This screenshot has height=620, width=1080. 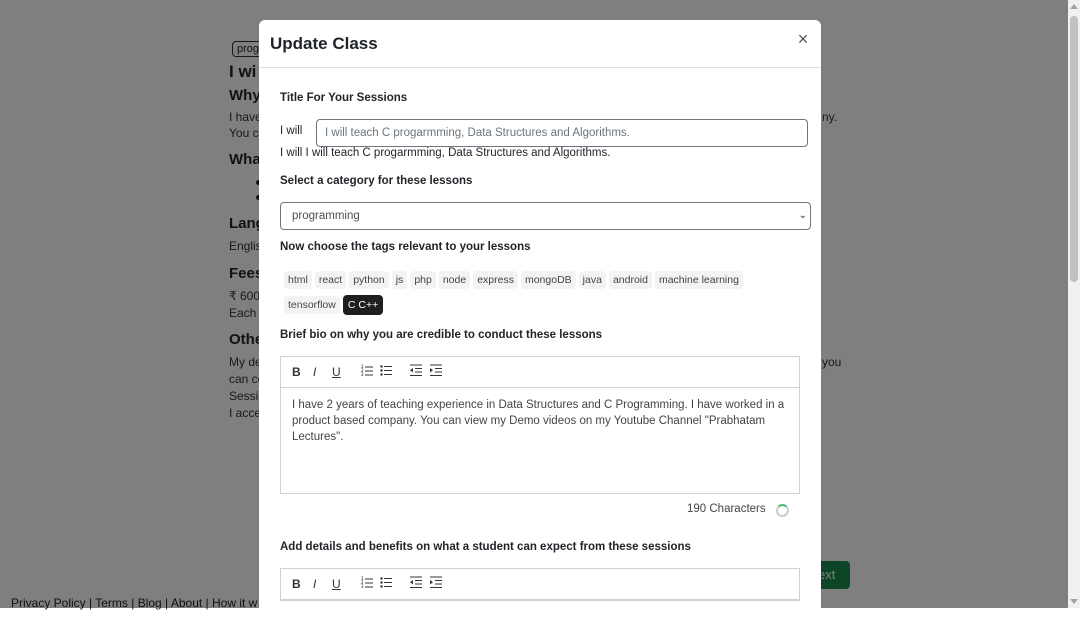 I want to click on title-prefix: I will, so click(x=291, y=131).